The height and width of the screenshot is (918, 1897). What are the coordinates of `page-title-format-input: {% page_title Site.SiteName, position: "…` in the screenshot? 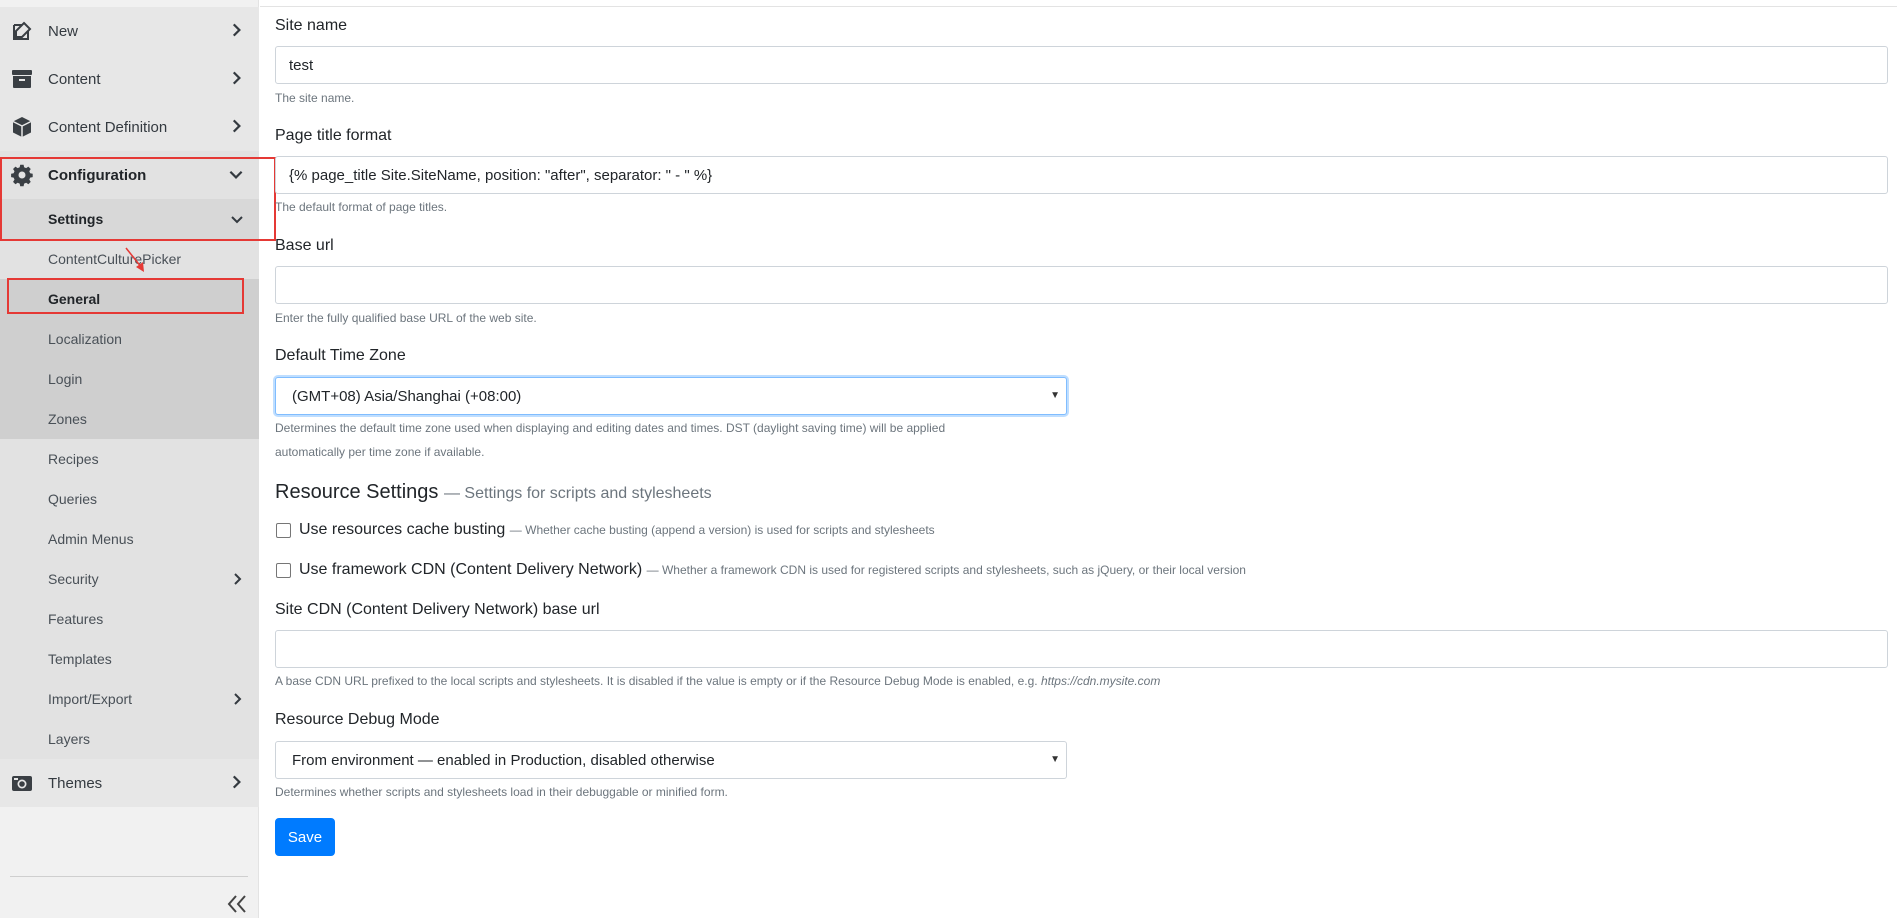 It's located at (1081, 175).